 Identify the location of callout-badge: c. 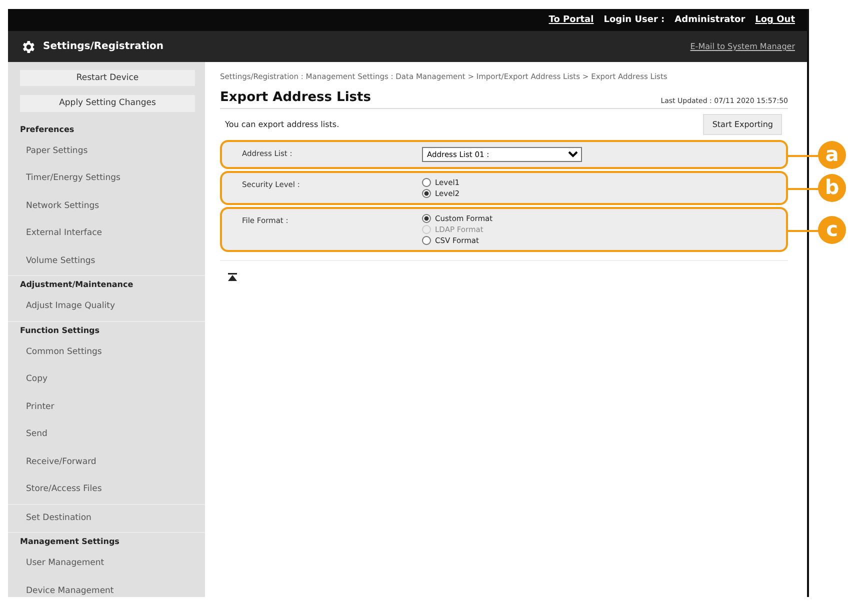
(832, 230).